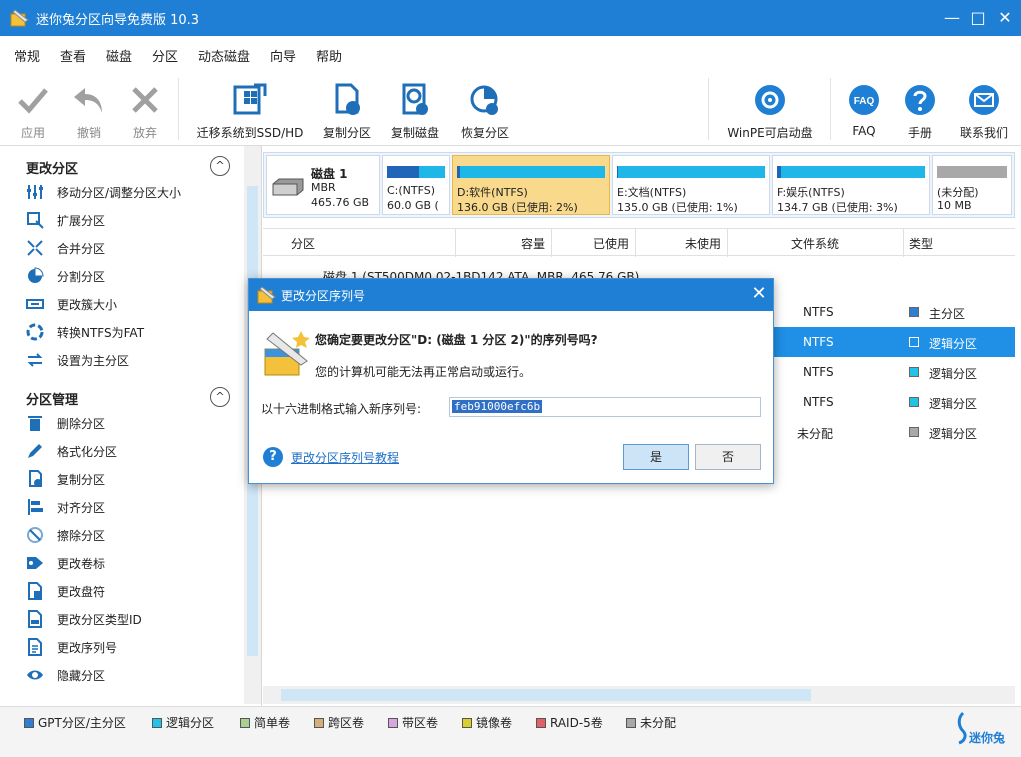 This screenshot has width=1021, height=757. I want to click on check-icon, so click(33, 101).